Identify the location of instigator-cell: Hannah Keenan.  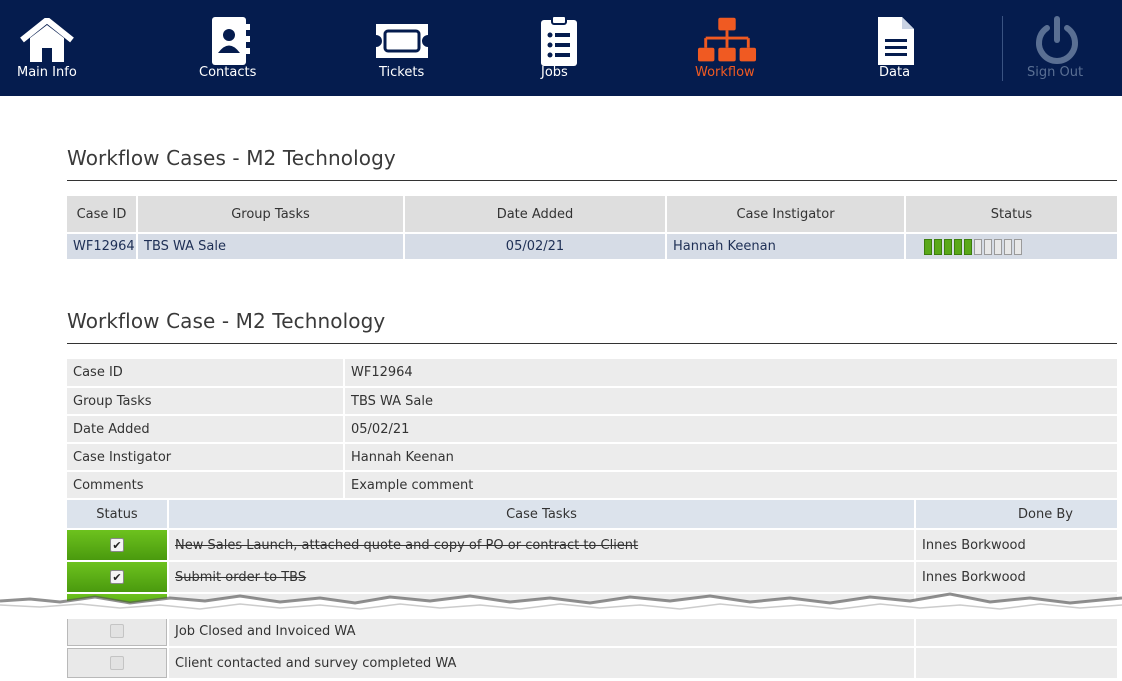
(786, 245).